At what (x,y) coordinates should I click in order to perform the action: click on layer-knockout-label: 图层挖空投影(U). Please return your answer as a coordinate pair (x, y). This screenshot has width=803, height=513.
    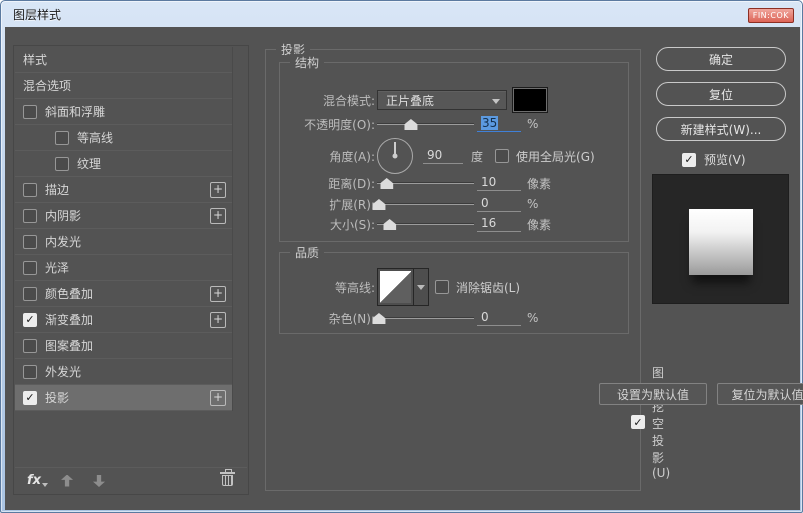
    Looking at the image, I should click on (661, 423).